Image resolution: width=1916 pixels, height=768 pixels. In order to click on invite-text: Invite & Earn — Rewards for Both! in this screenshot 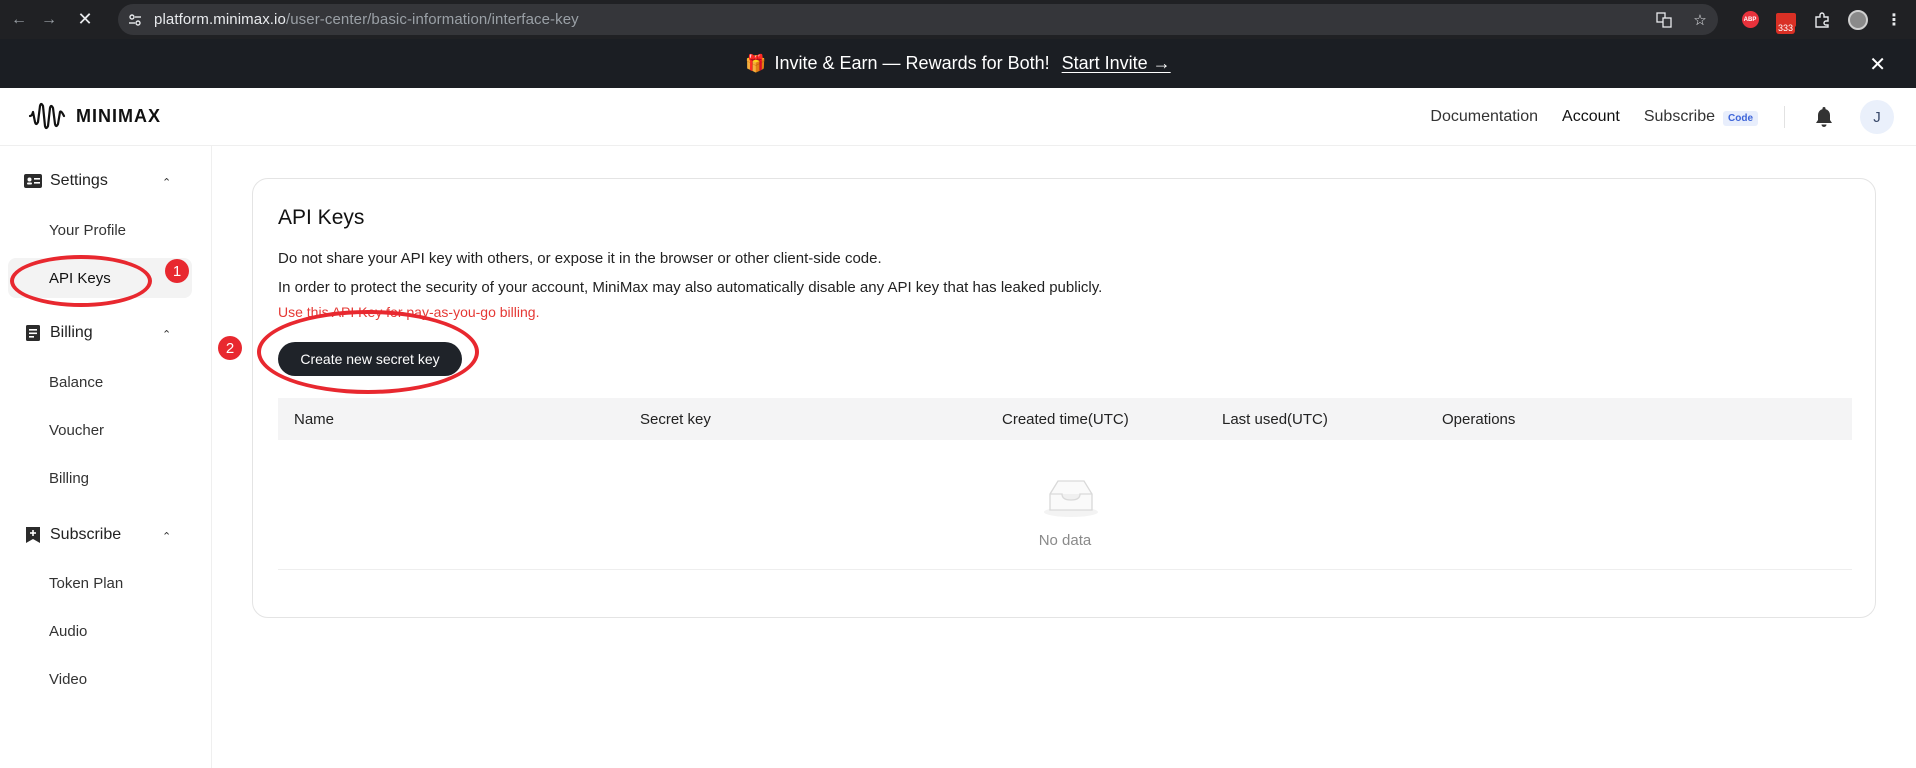, I will do `click(912, 63)`.